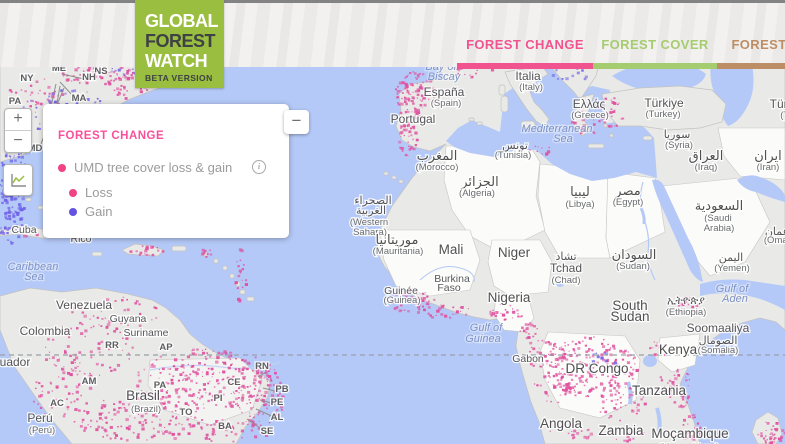 Image resolution: width=785 pixels, height=444 pixels. I want to click on map-label: (Turkey), so click(662, 114).